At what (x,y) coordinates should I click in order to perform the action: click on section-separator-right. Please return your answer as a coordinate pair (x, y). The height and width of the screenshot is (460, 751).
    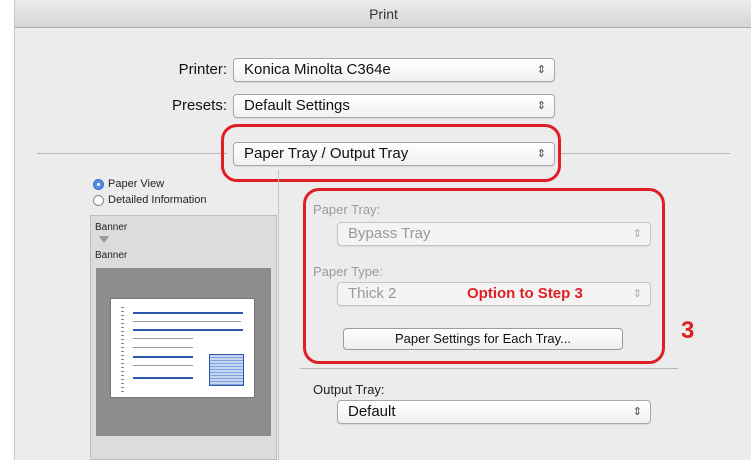
    Looking at the image, I should click on (645, 153).